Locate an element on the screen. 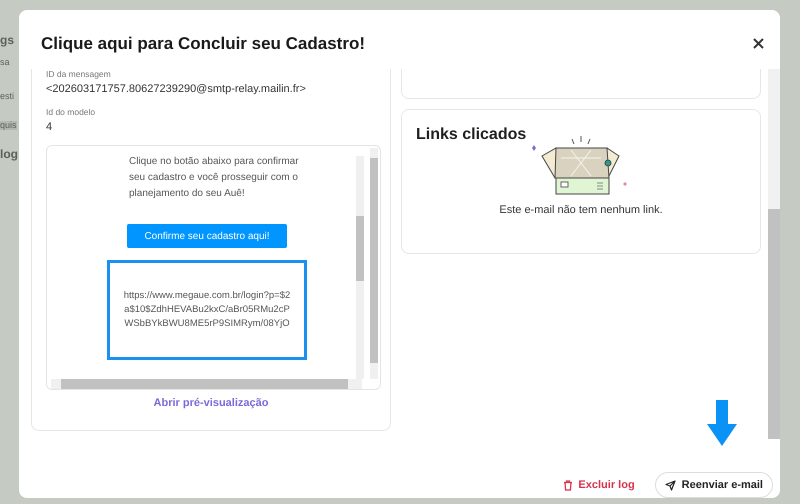 Image resolution: width=800 pixels, height=504 pixels. trash-icon is located at coordinates (568, 485).